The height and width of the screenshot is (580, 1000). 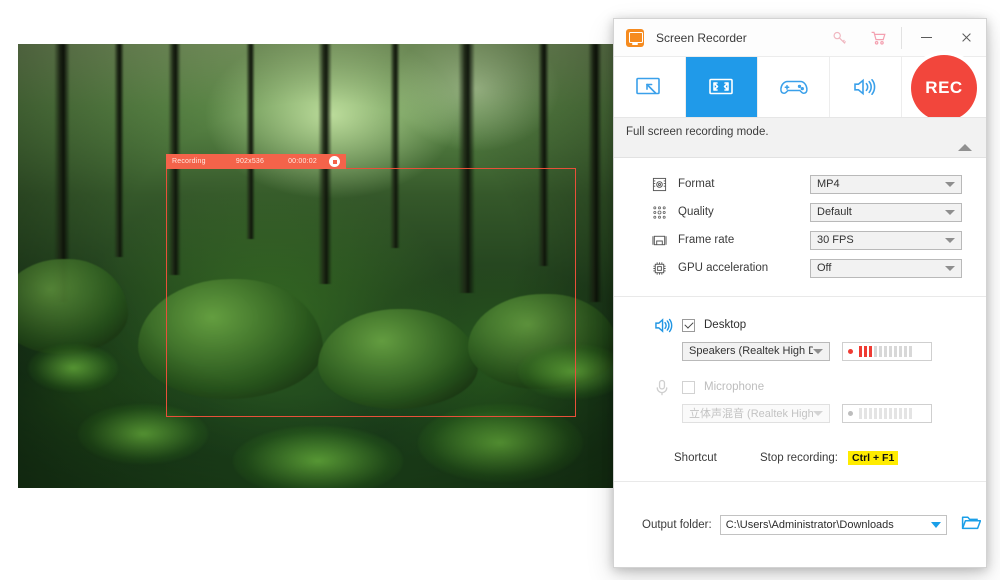 What do you see at coordinates (800, 240) in the screenshot?
I see `setting-row-framerate: Frame rate 30 FPS` at bounding box center [800, 240].